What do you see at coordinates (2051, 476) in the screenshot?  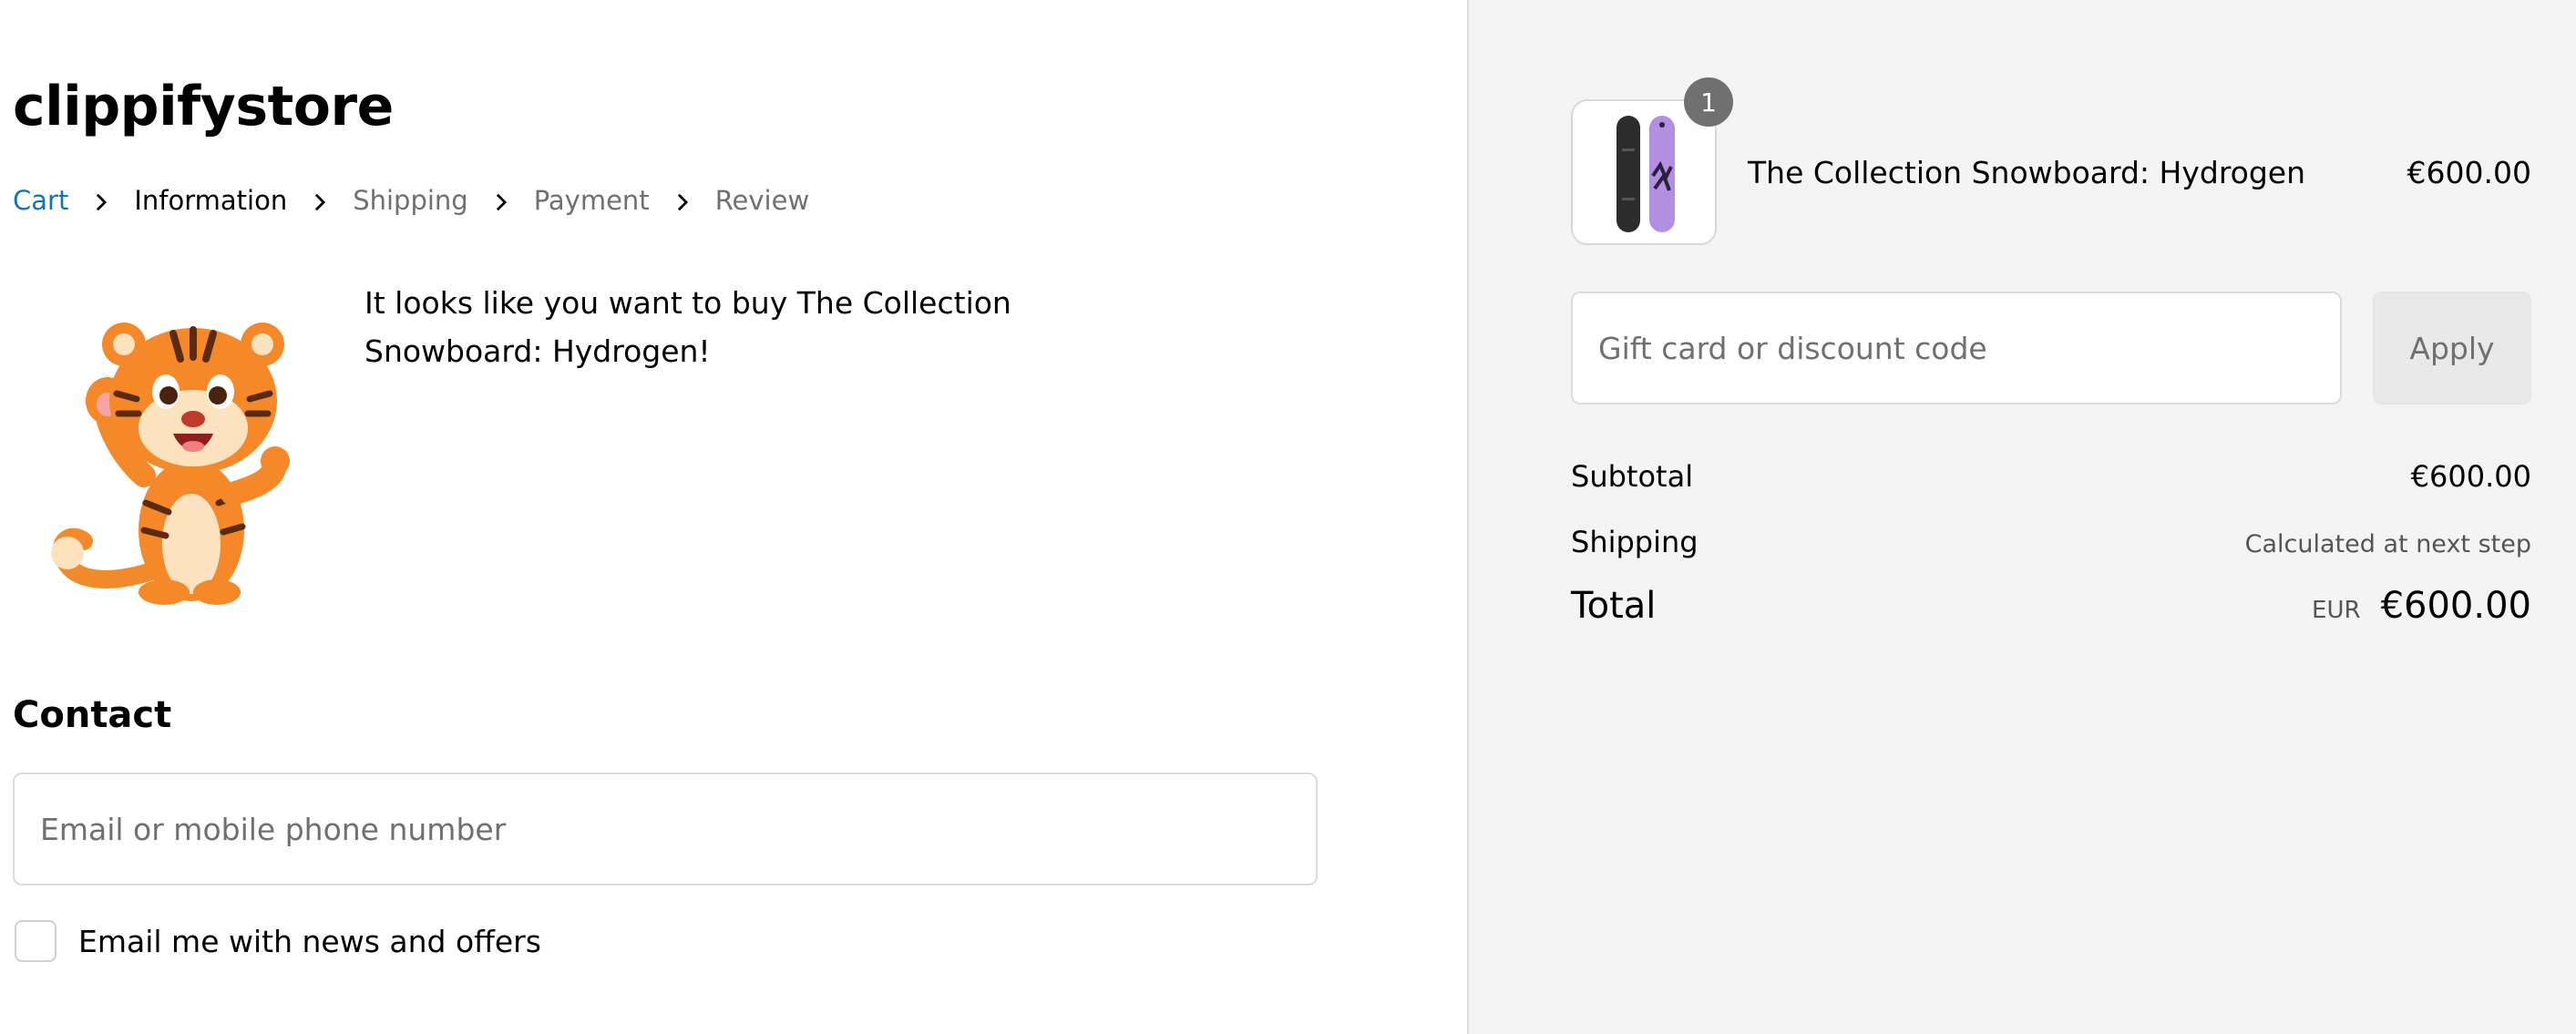 I see `subtotal-row: Subtotal €600.00` at bounding box center [2051, 476].